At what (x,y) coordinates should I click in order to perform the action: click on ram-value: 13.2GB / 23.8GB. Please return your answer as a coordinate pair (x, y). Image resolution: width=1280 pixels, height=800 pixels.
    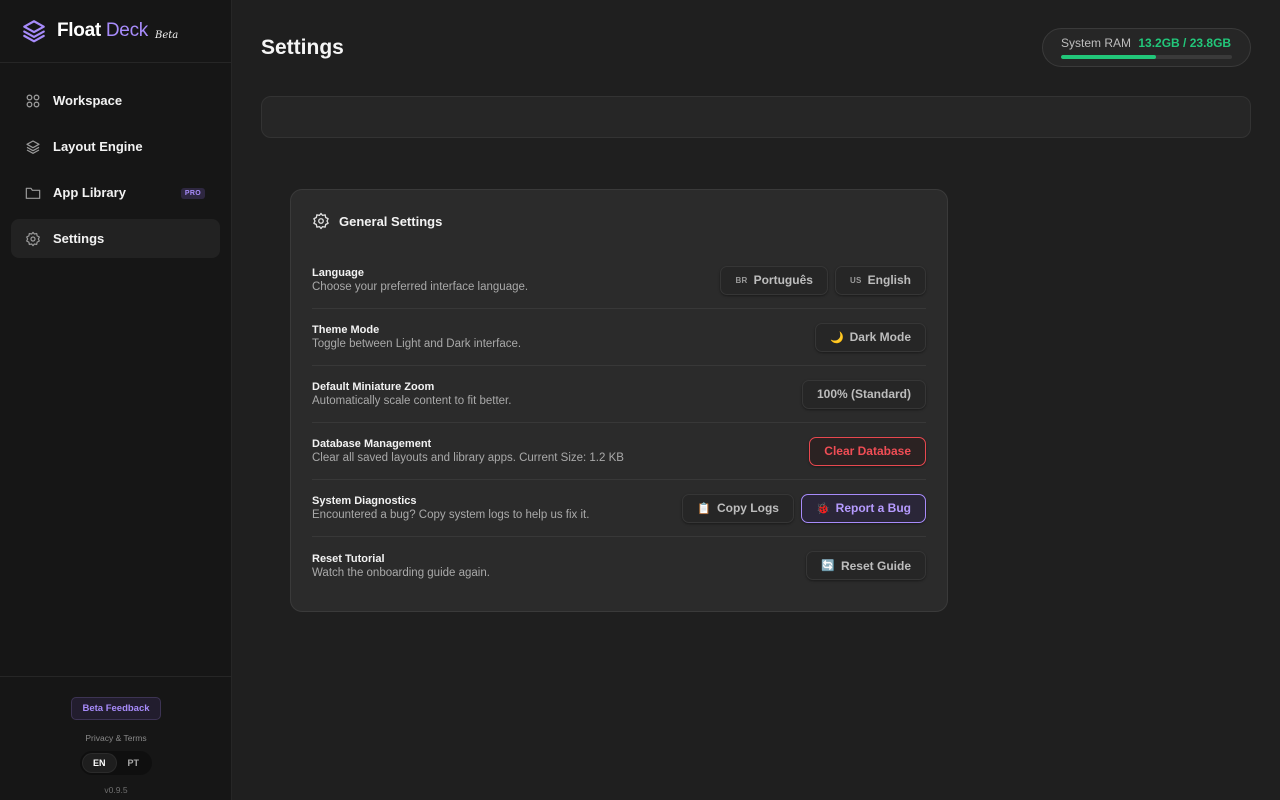
    Looking at the image, I should click on (1185, 43).